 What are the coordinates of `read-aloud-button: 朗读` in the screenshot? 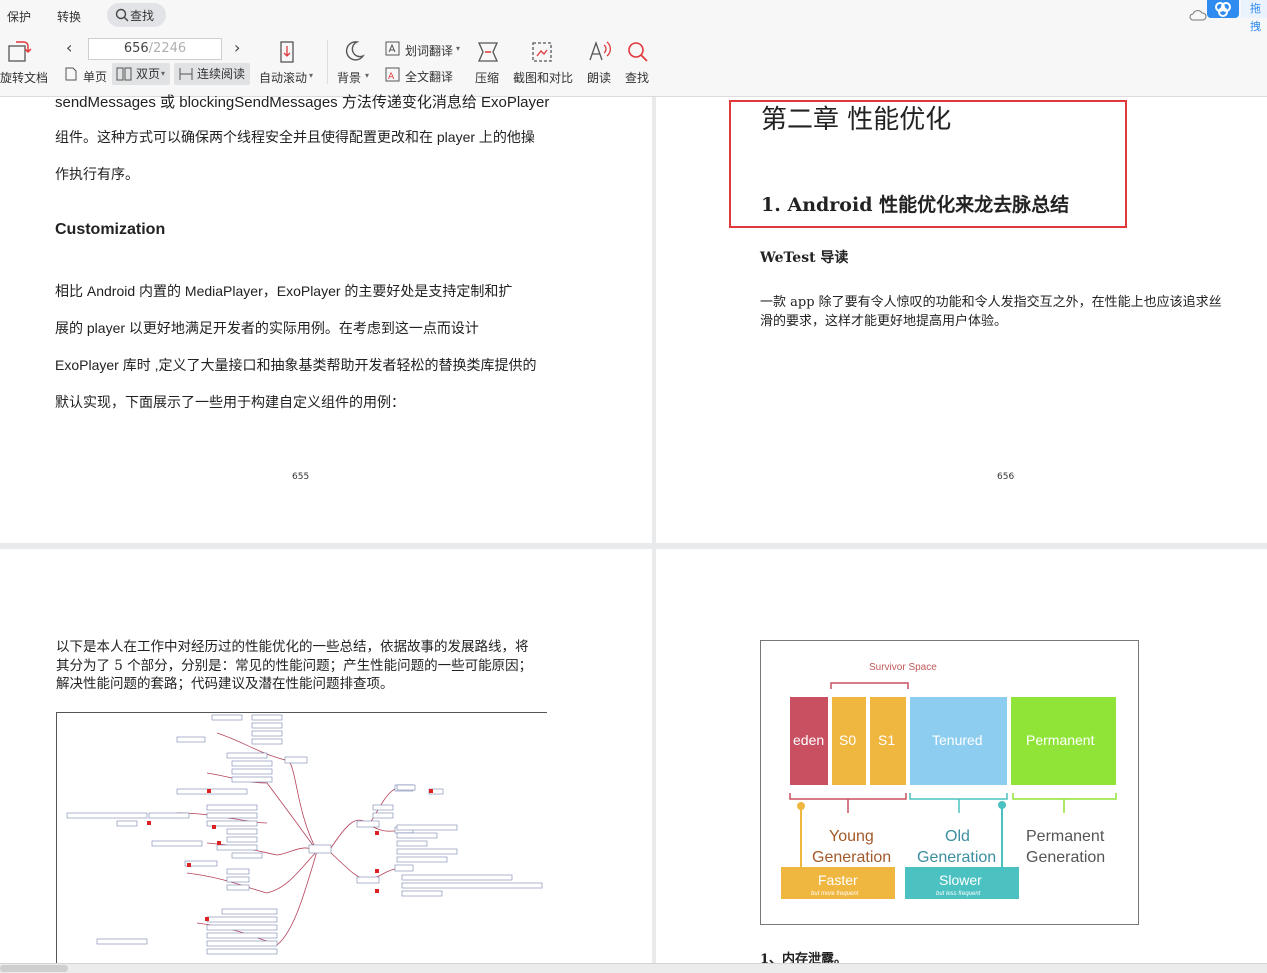 It's located at (599, 77).